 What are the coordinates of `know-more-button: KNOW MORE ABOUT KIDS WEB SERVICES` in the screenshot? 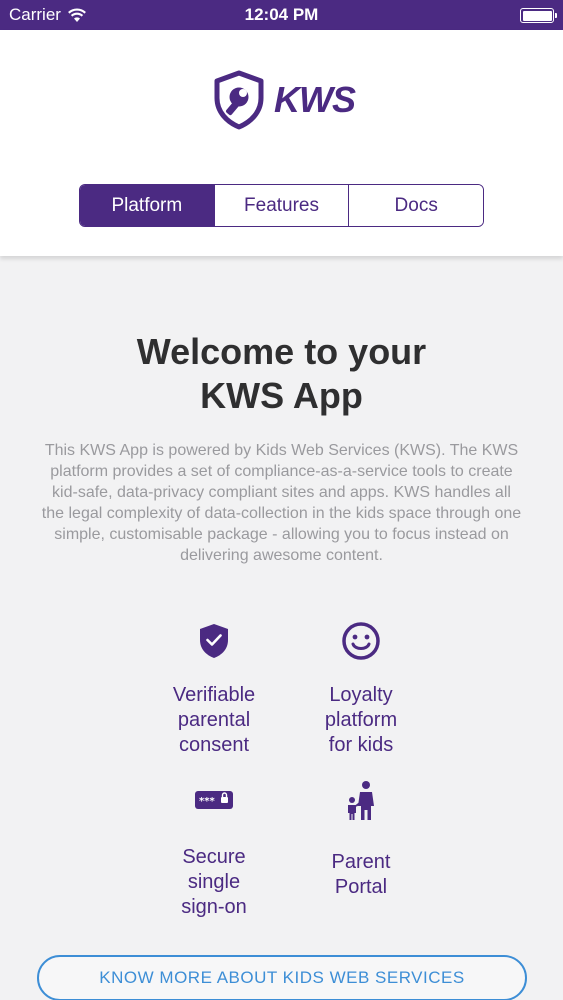 It's located at (282, 977).